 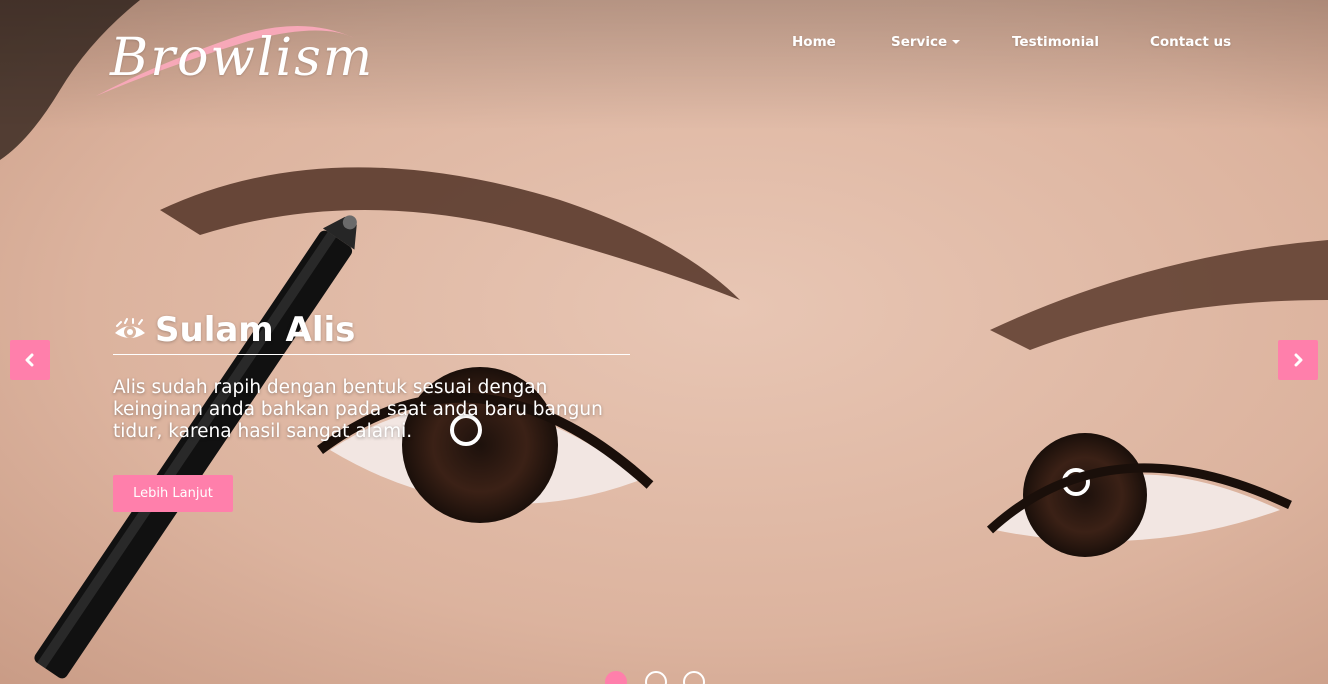 I want to click on caption-divider, so click(x=371, y=354).